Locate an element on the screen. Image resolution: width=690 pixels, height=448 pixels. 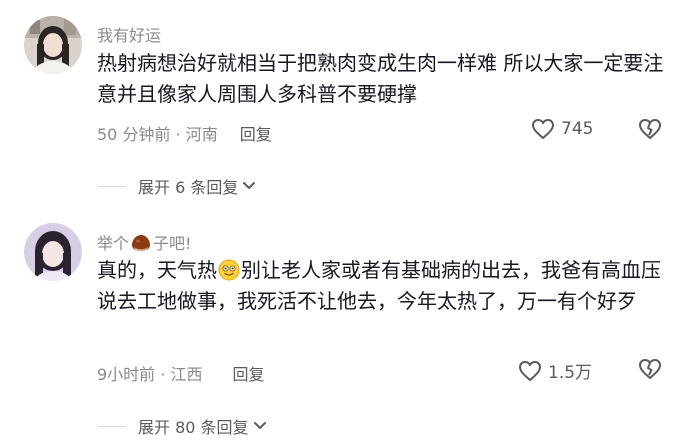
like-button: 1.5万 is located at coordinates (555, 370).